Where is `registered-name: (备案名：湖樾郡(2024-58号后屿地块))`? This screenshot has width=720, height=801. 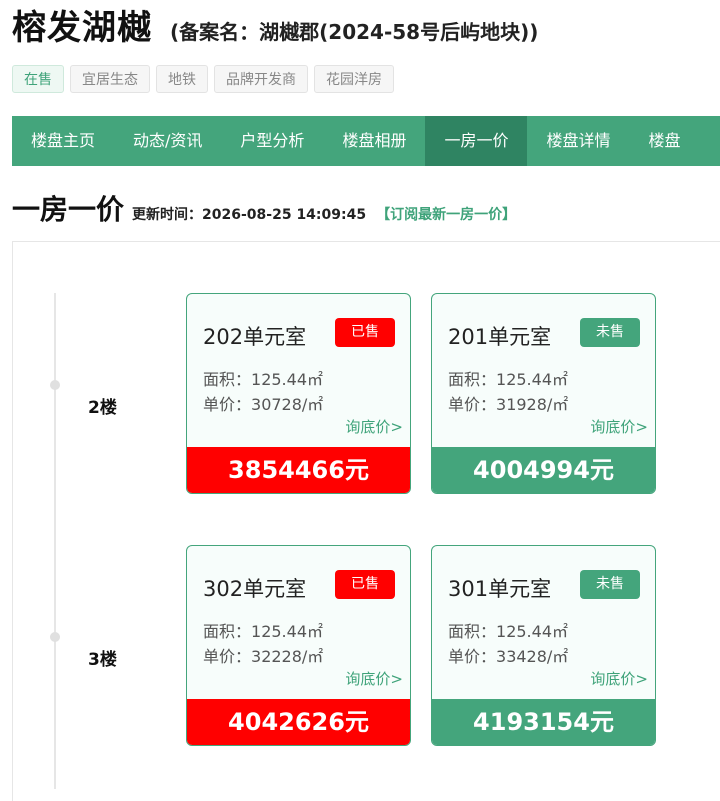 registered-name: (备案名：湖樾郡(2024-58号后屿地块)) is located at coordinates (354, 32).